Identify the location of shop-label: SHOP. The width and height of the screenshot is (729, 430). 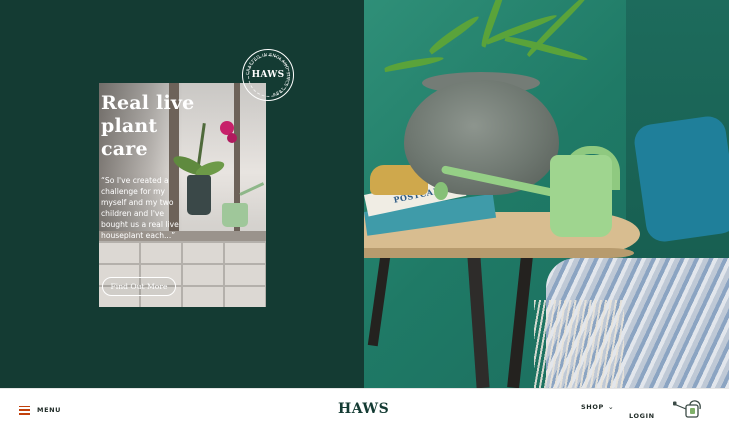
(592, 407).